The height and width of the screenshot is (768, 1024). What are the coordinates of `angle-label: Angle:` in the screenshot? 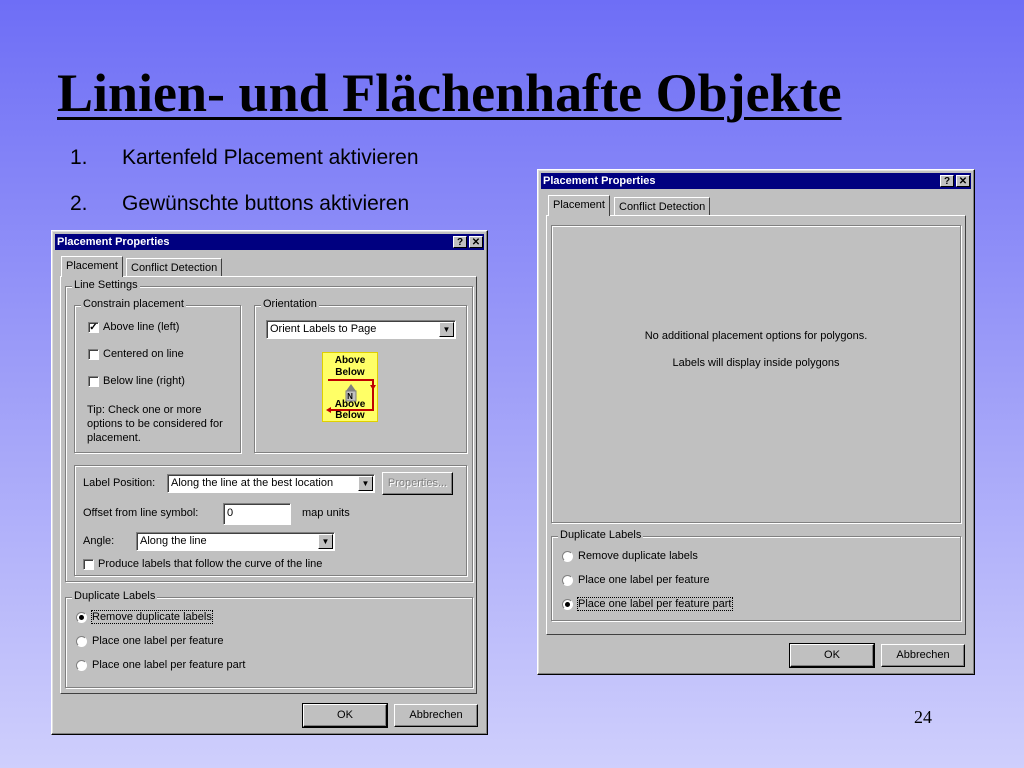 It's located at (99, 541).